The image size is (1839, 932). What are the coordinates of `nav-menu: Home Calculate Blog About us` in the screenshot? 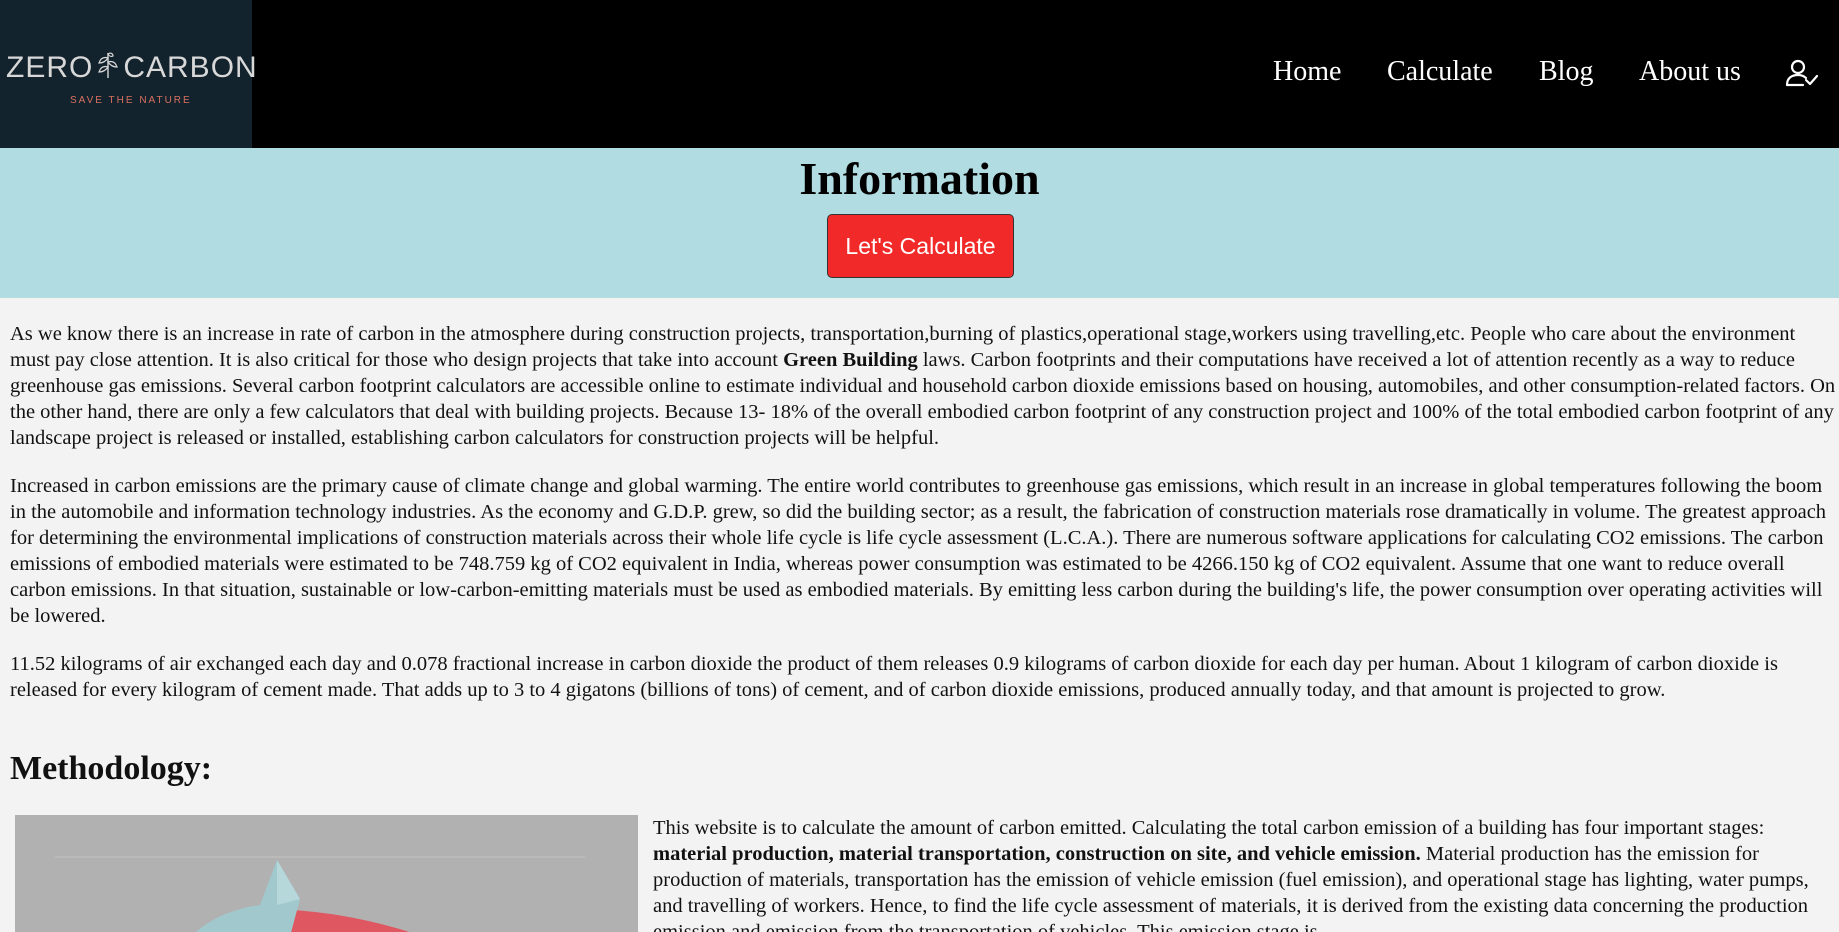 It's located at (919, 76).